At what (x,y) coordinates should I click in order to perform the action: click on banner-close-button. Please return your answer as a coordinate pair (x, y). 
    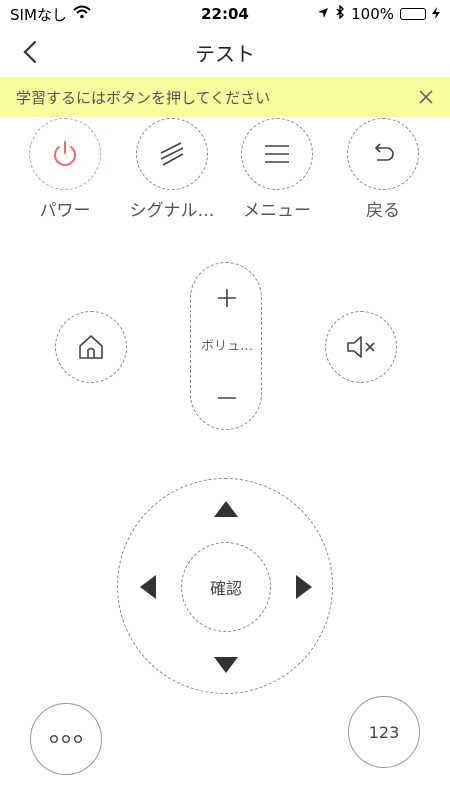
    Looking at the image, I should click on (426, 97).